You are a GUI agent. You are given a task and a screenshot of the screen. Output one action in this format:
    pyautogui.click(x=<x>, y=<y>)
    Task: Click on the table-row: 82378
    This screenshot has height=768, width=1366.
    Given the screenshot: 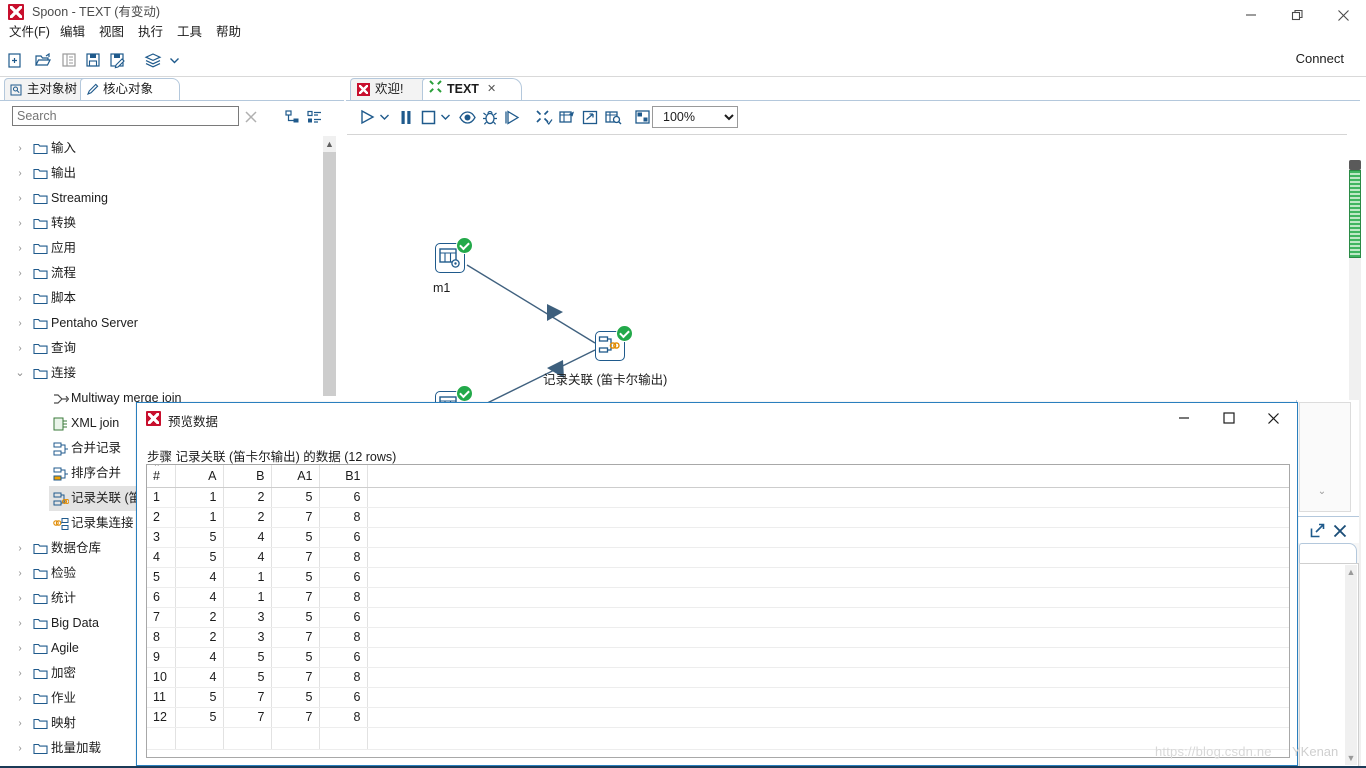 What is the action you would take?
    pyautogui.click(x=718, y=637)
    